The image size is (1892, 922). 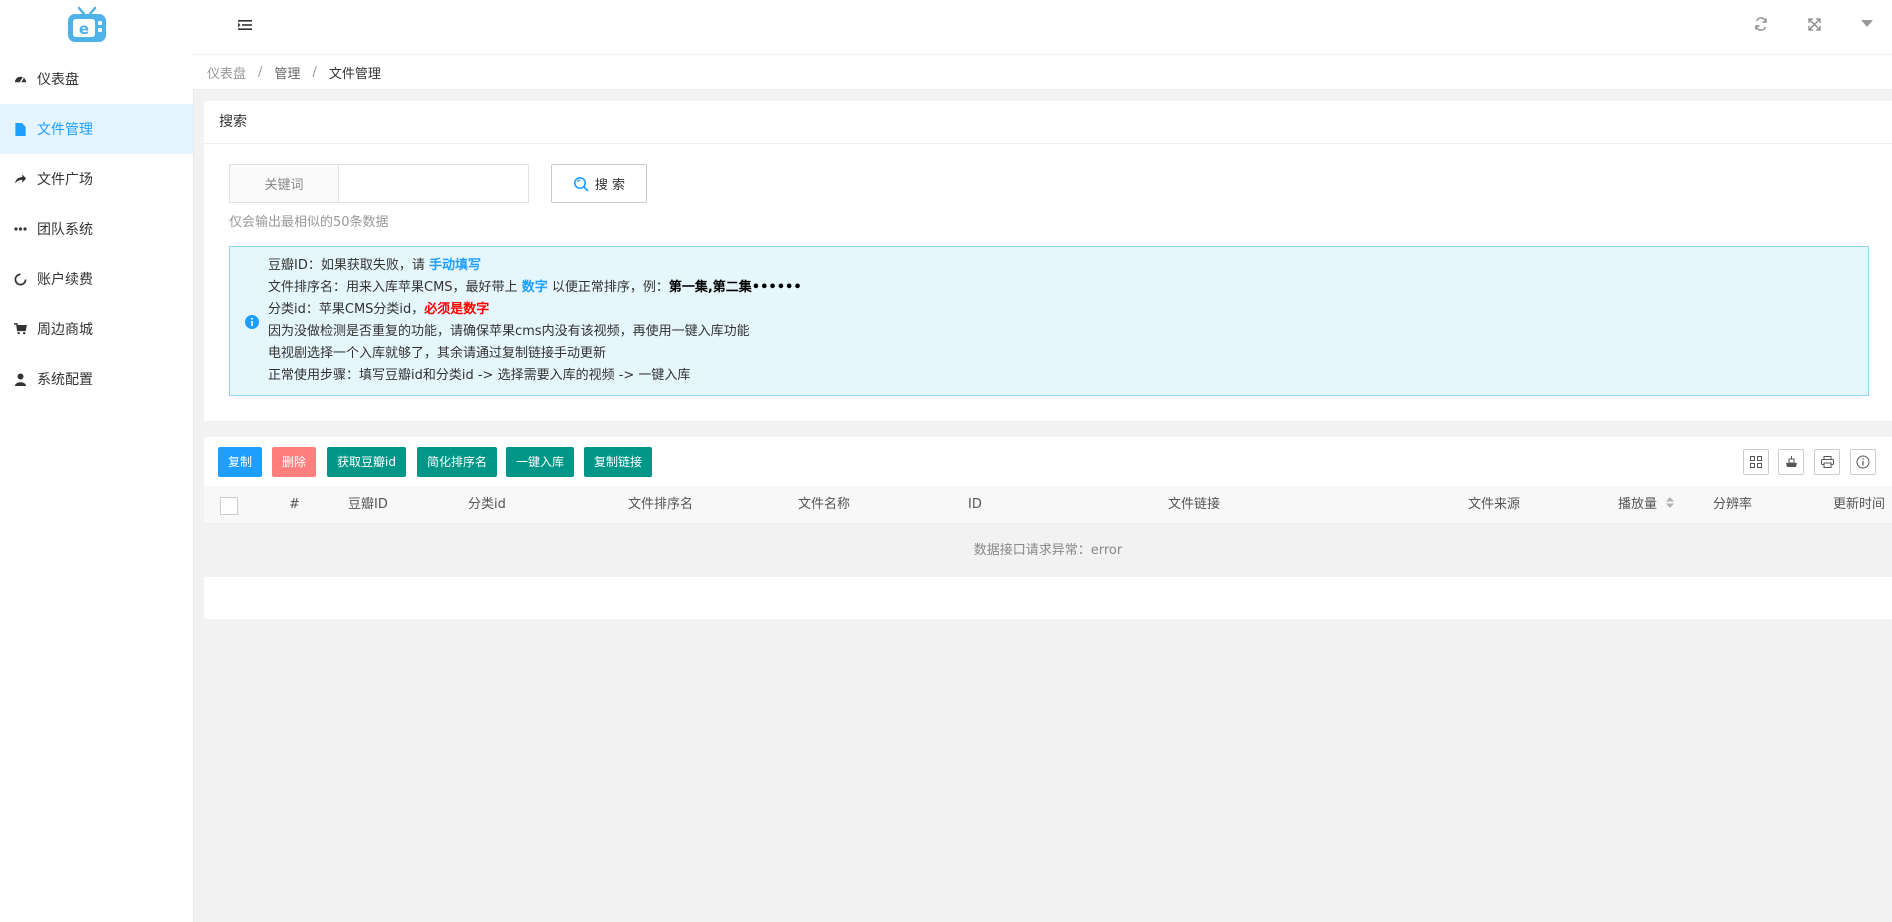 What do you see at coordinates (294, 504) in the screenshot?
I see `column-header-index: #` at bounding box center [294, 504].